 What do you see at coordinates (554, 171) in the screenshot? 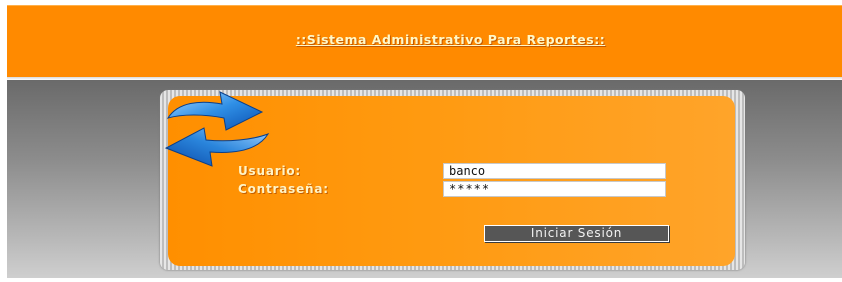
I see `username-input` at bounding box center [554, 171].